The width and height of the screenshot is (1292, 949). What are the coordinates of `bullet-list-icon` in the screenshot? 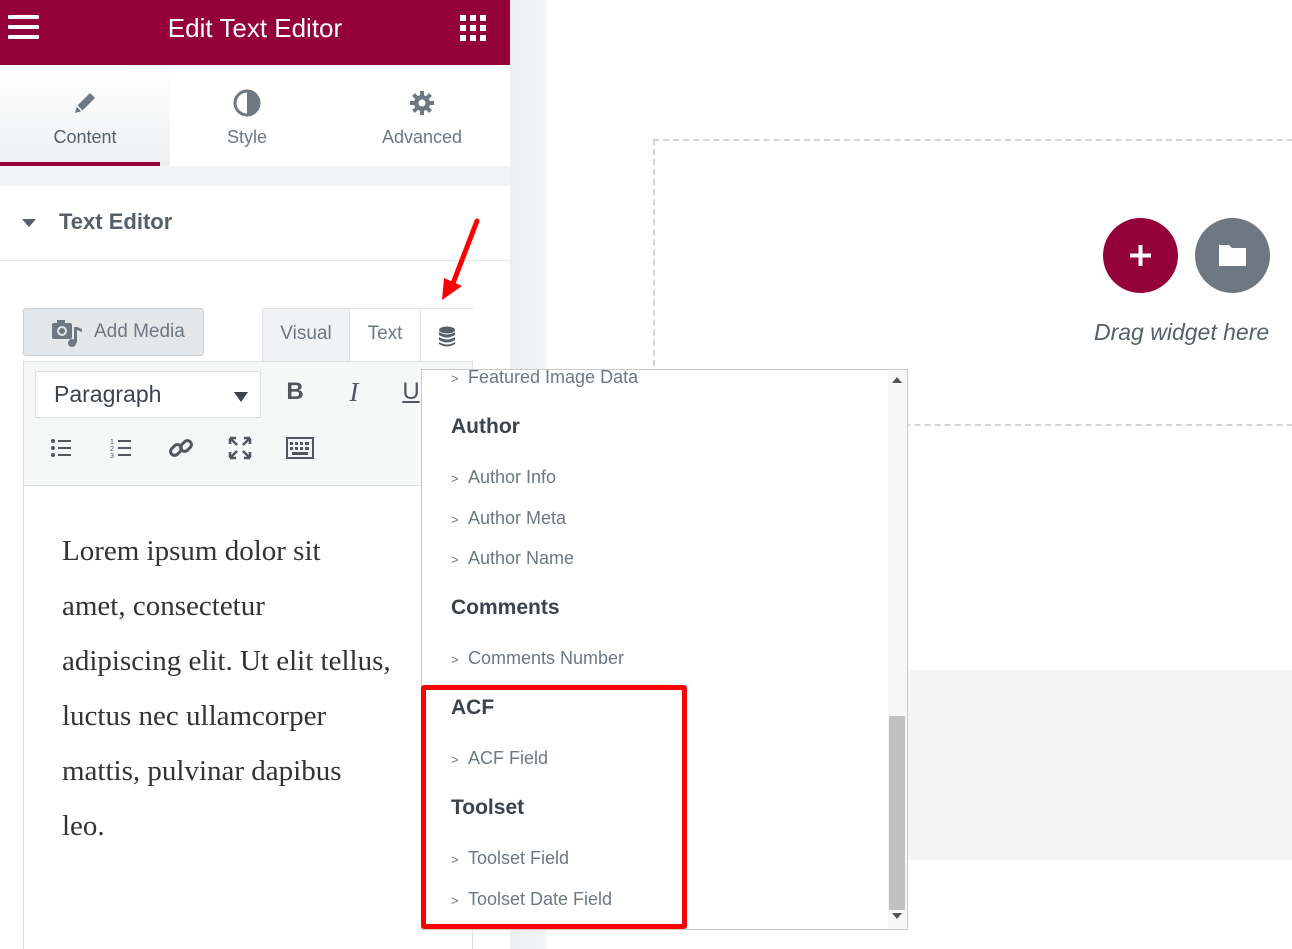 It's located at (61, 448).